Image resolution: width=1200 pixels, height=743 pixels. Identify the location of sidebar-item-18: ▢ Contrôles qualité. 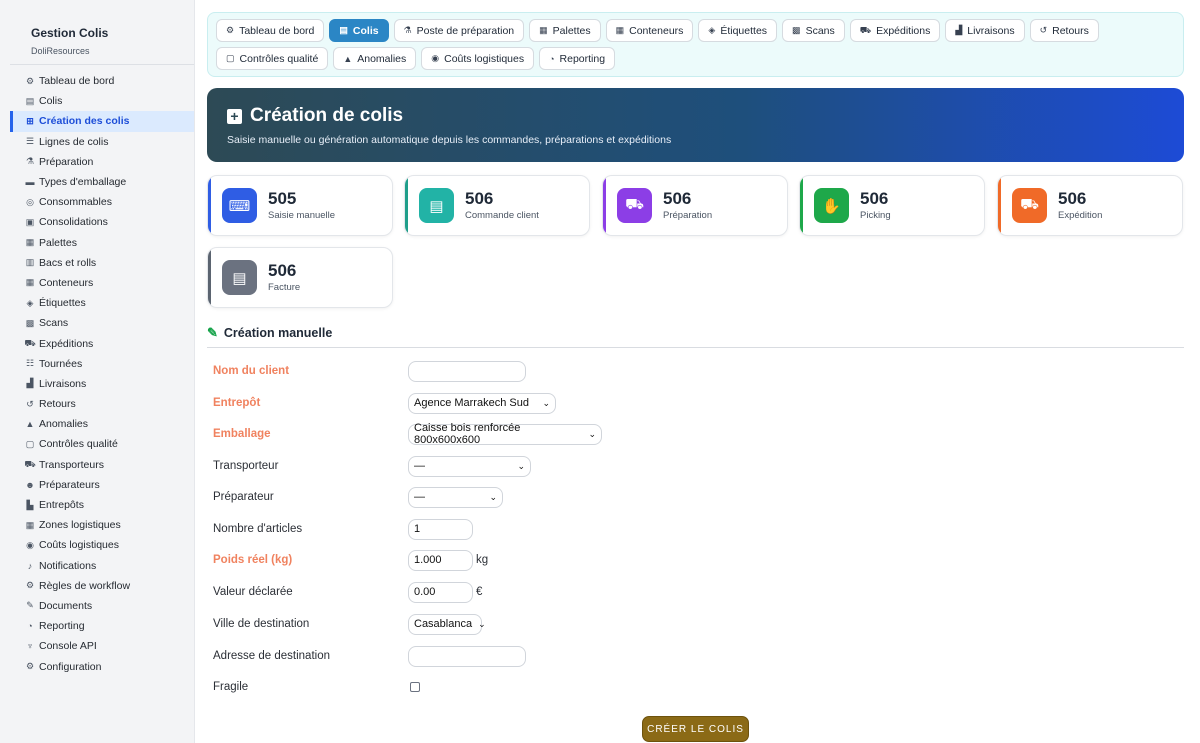
(102, 444).